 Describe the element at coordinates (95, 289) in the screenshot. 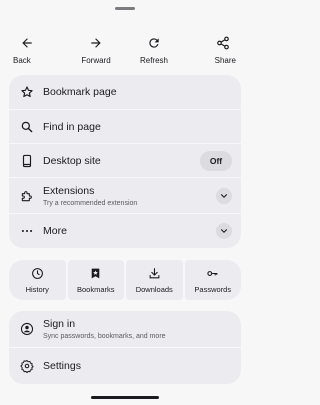

I see `bookmarks-label: Bookmarks` at that location.